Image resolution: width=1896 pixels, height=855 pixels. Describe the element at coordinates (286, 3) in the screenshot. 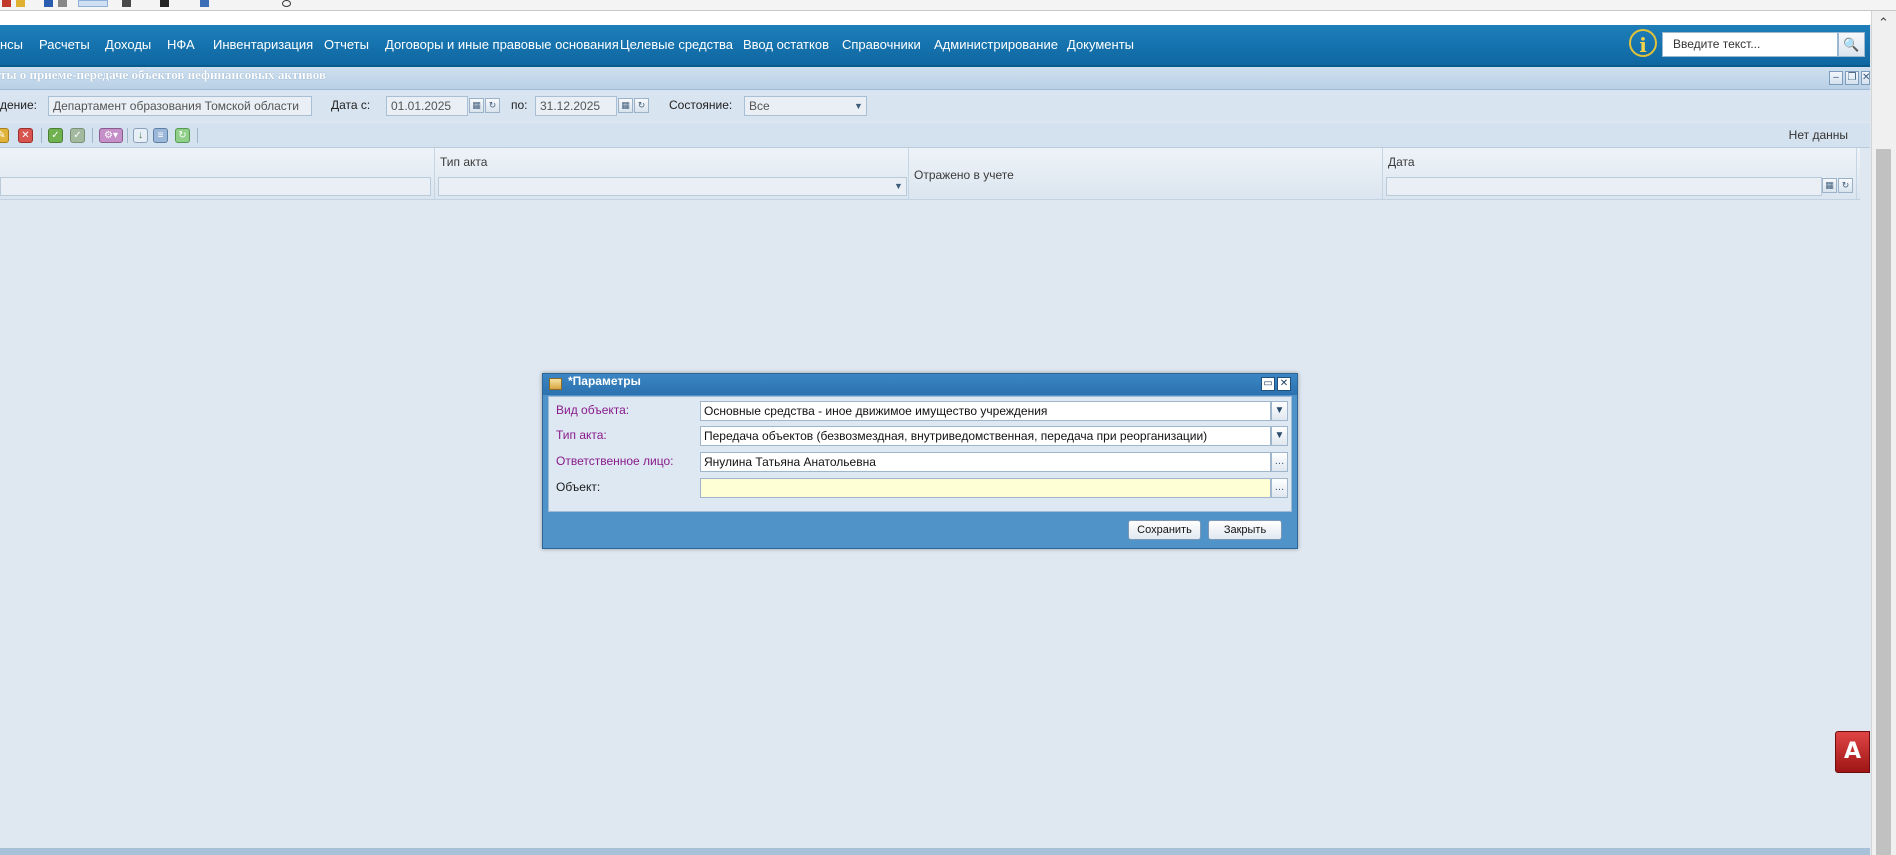

I see `circle-icon` at that location.